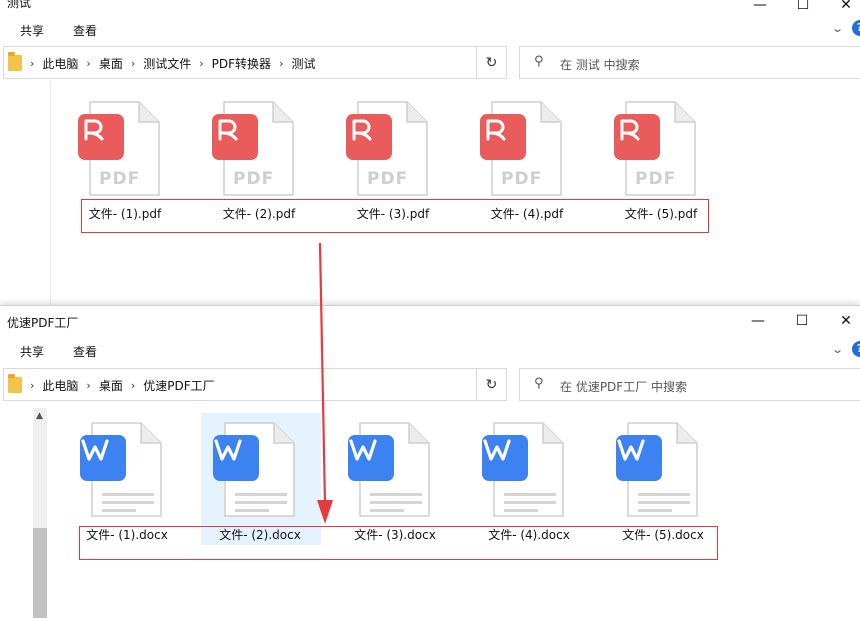 The image size is (860, 618). I want to click on breadcrumb-item: 测试文件, so click(167, 63).